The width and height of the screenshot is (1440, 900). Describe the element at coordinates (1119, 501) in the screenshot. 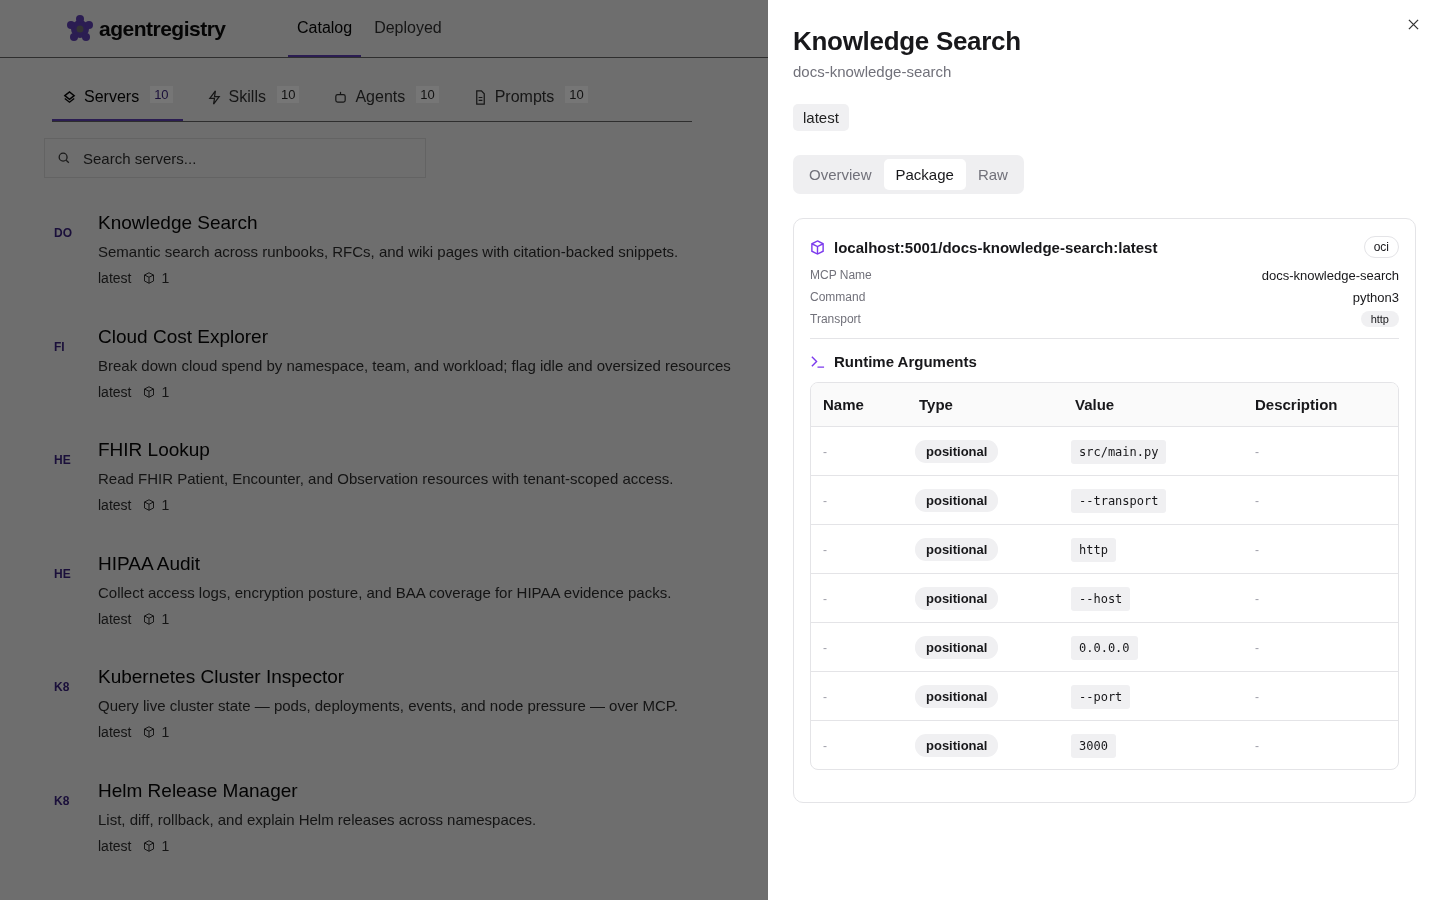

I see `value-code: --transport` at that location.